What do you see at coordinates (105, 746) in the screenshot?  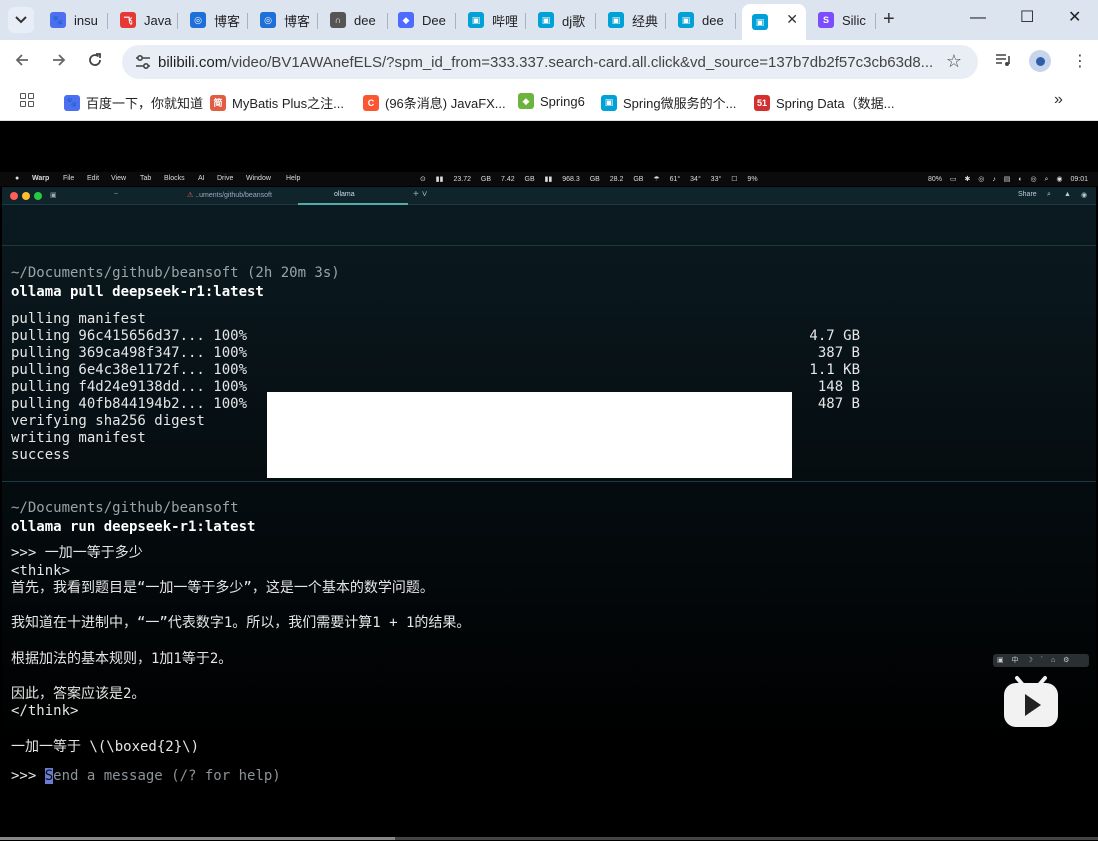 I see `chat-output-line: 一加一等于 \(\boxed{2}\)` at bounding box center [105, 746].